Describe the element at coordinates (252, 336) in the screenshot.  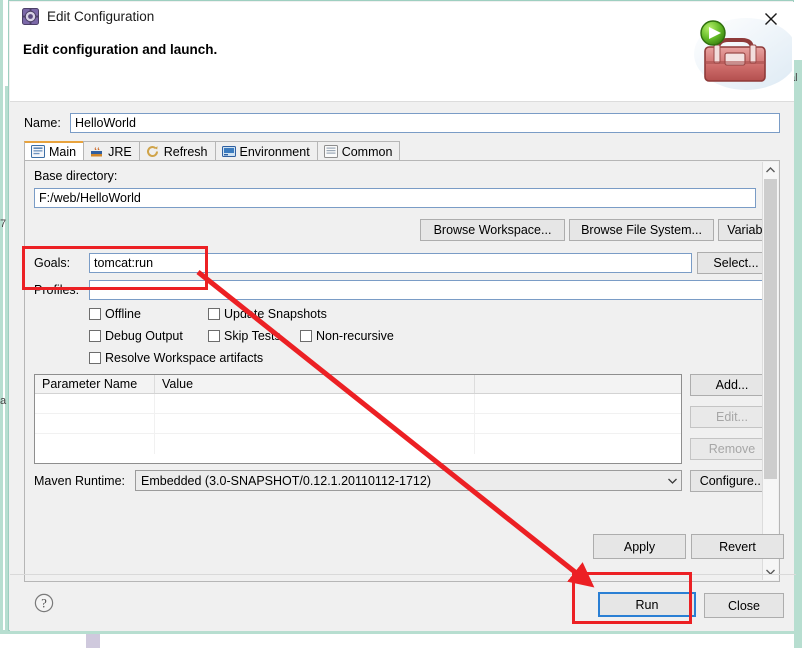
I see `checkbox-skip-tests-label: Skip Tests` at that location.